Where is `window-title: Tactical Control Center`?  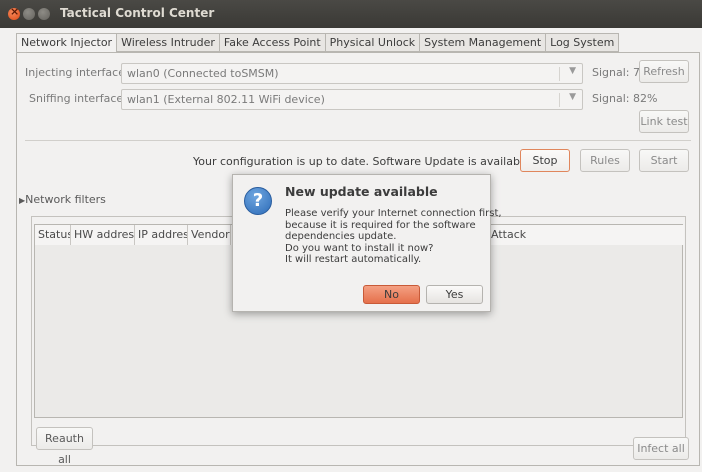 window-title: Tactical Control Center is located at coordinates (137, 13).